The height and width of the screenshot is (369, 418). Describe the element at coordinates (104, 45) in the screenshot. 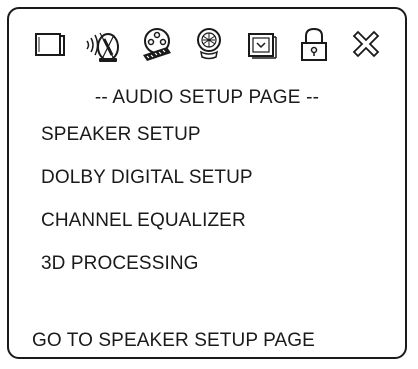

I see `audio-speaker-icon` at that location.